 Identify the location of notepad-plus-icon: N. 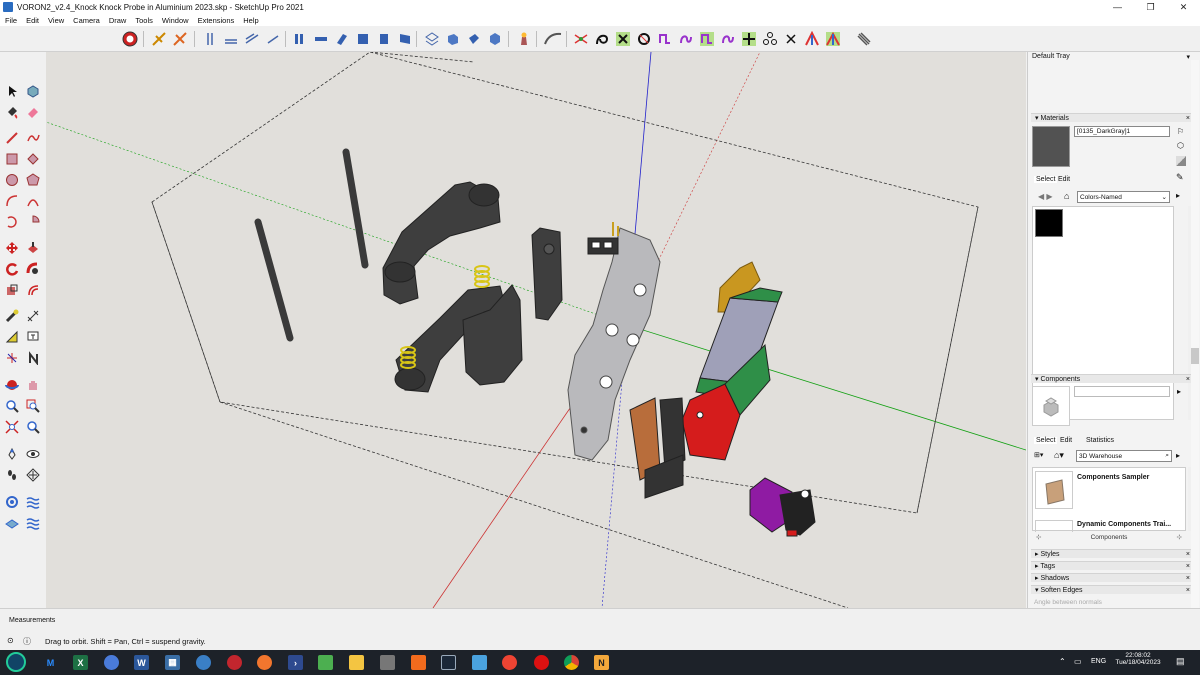
(601, 662).